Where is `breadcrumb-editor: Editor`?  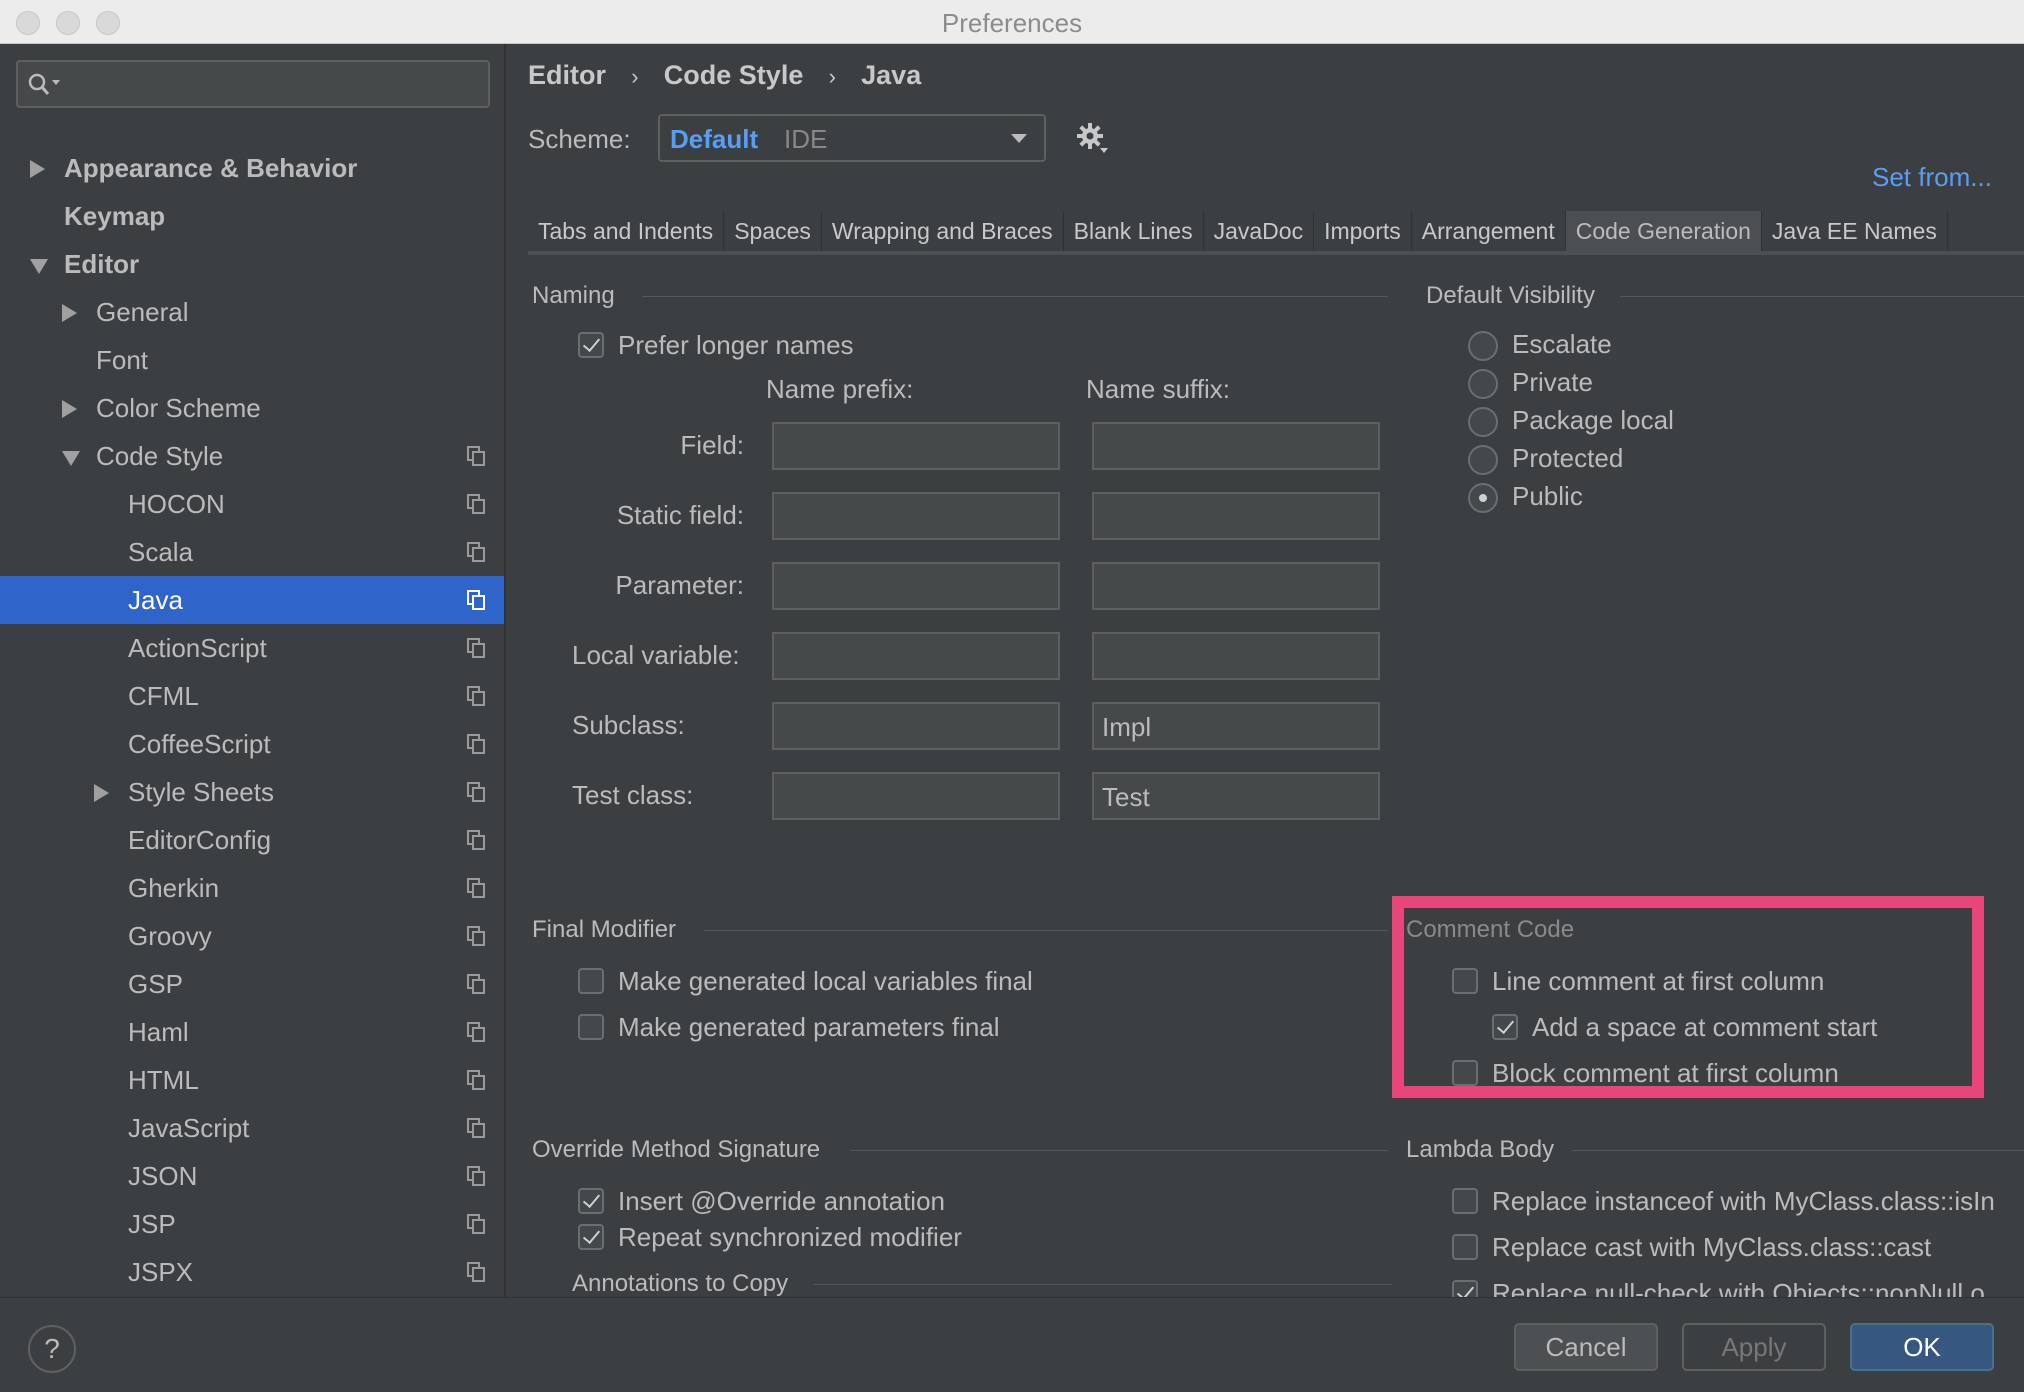
breadcrumb-editor: Editor is located at coordinates (567, 75).